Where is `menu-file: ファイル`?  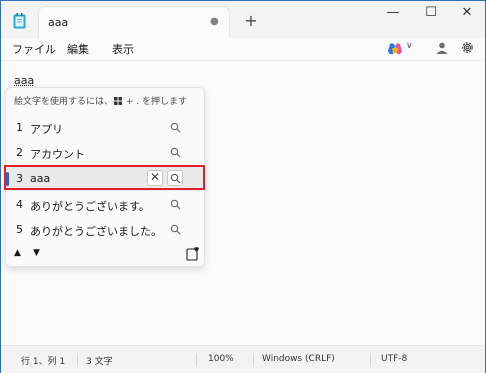 menu-file: ファイル is located at coordinates (34, 49).